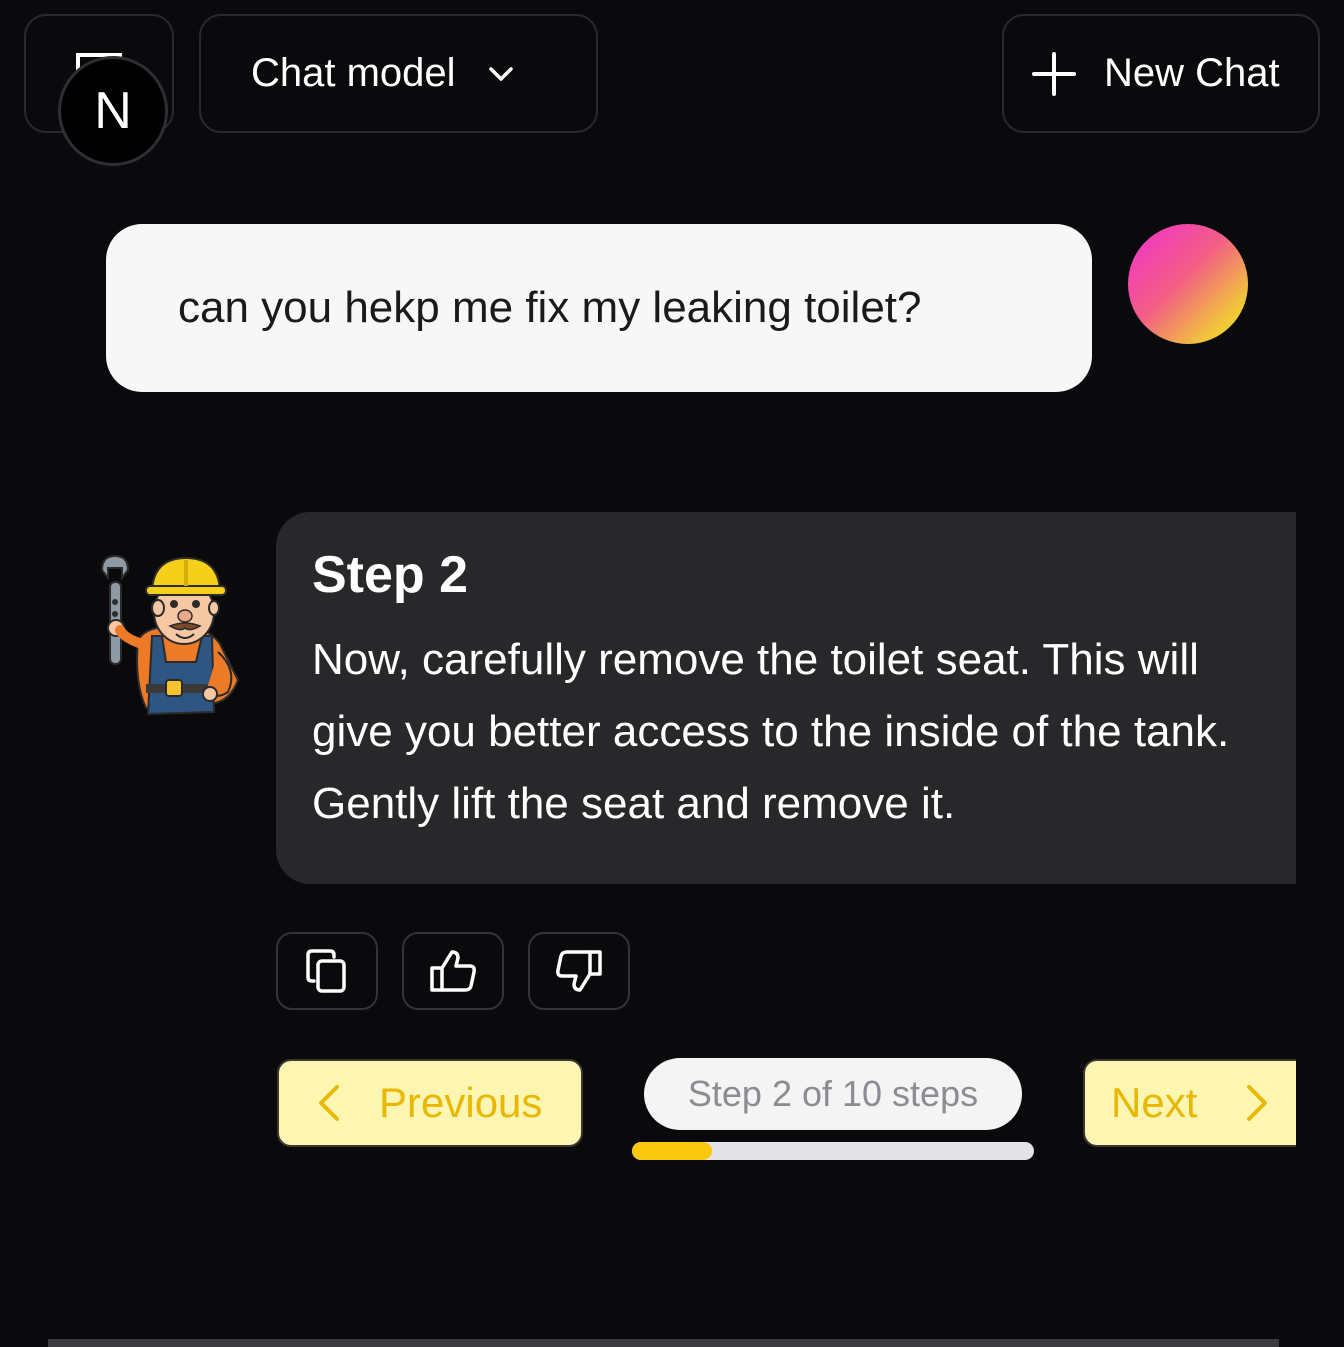 This screenshot has height=1347, width=1344. I want to click on copy-icon, so click(326, 971).